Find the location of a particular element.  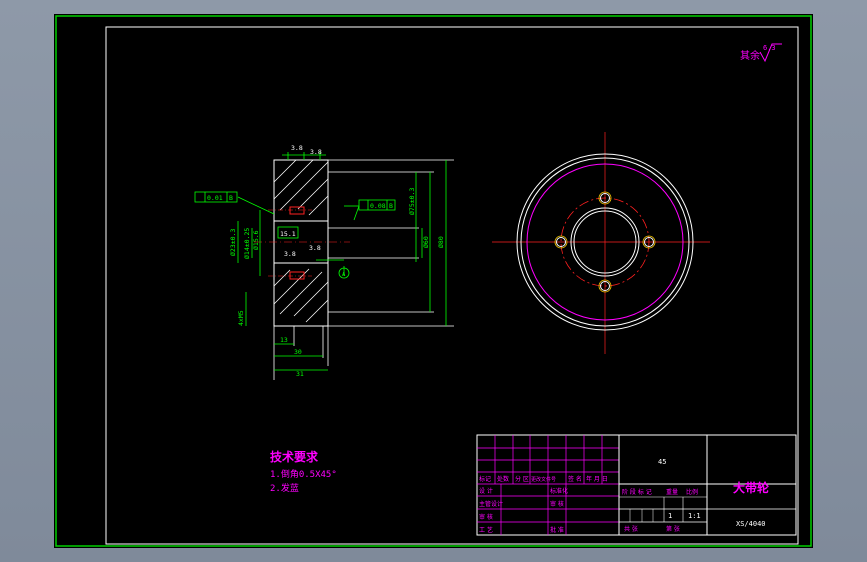

part-title: 大带轮 is located at coordinates (751, 487).